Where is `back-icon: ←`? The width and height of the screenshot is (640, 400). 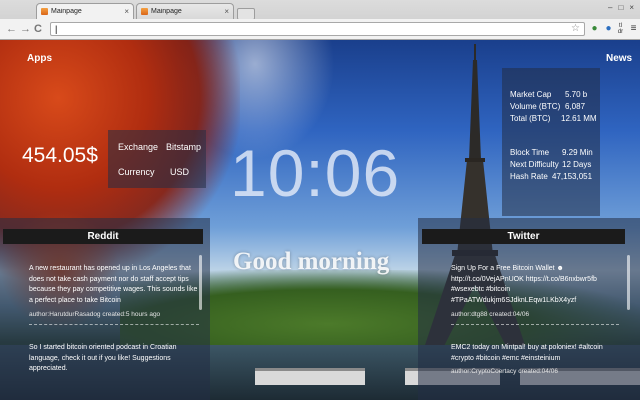 back-icon: ← is located at coordinates (11, 29).